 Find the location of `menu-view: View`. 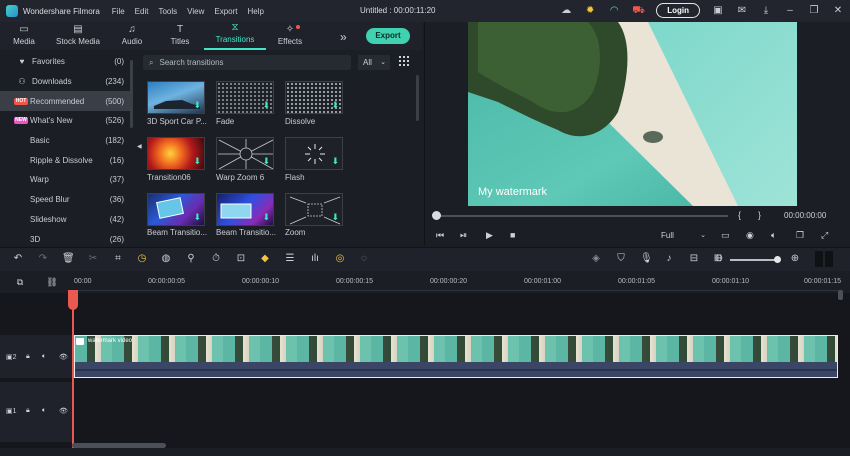

menu-view: View is located at coordinates (195, 11).